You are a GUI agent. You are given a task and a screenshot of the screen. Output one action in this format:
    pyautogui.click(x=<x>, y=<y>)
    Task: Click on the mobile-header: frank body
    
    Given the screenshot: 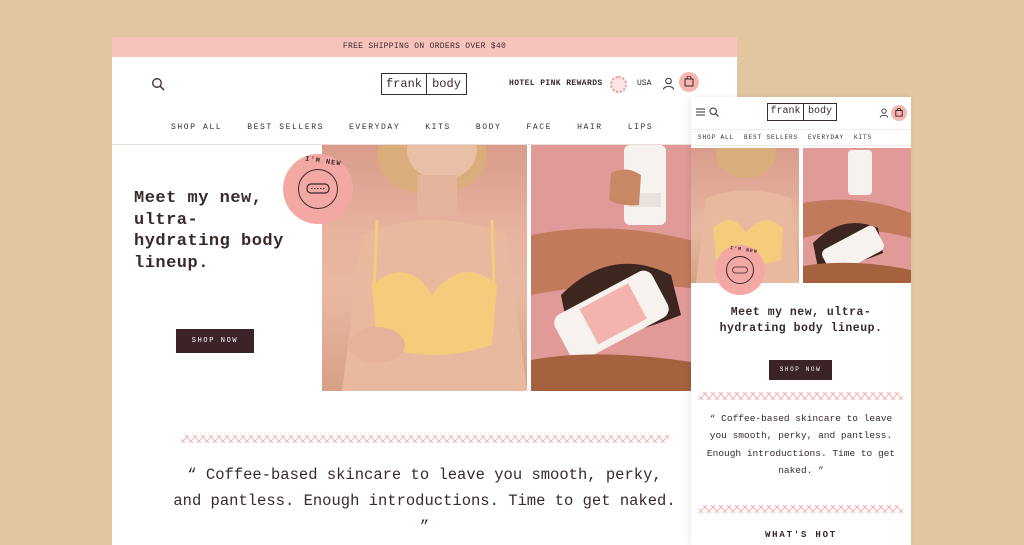 What is the action you would take?
    pyautogui.click(x=801, y=113)
    